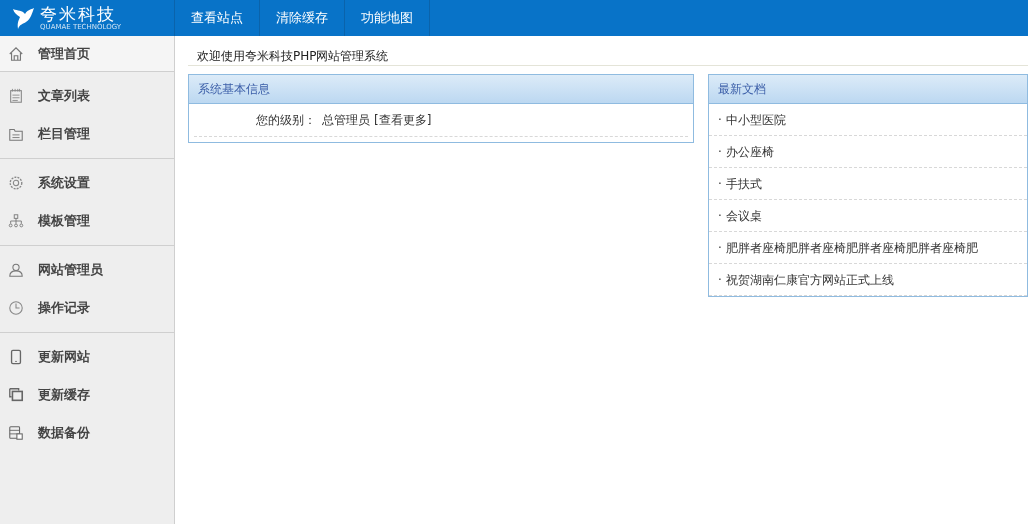  I want to click on user-icon, so click(16, 270).